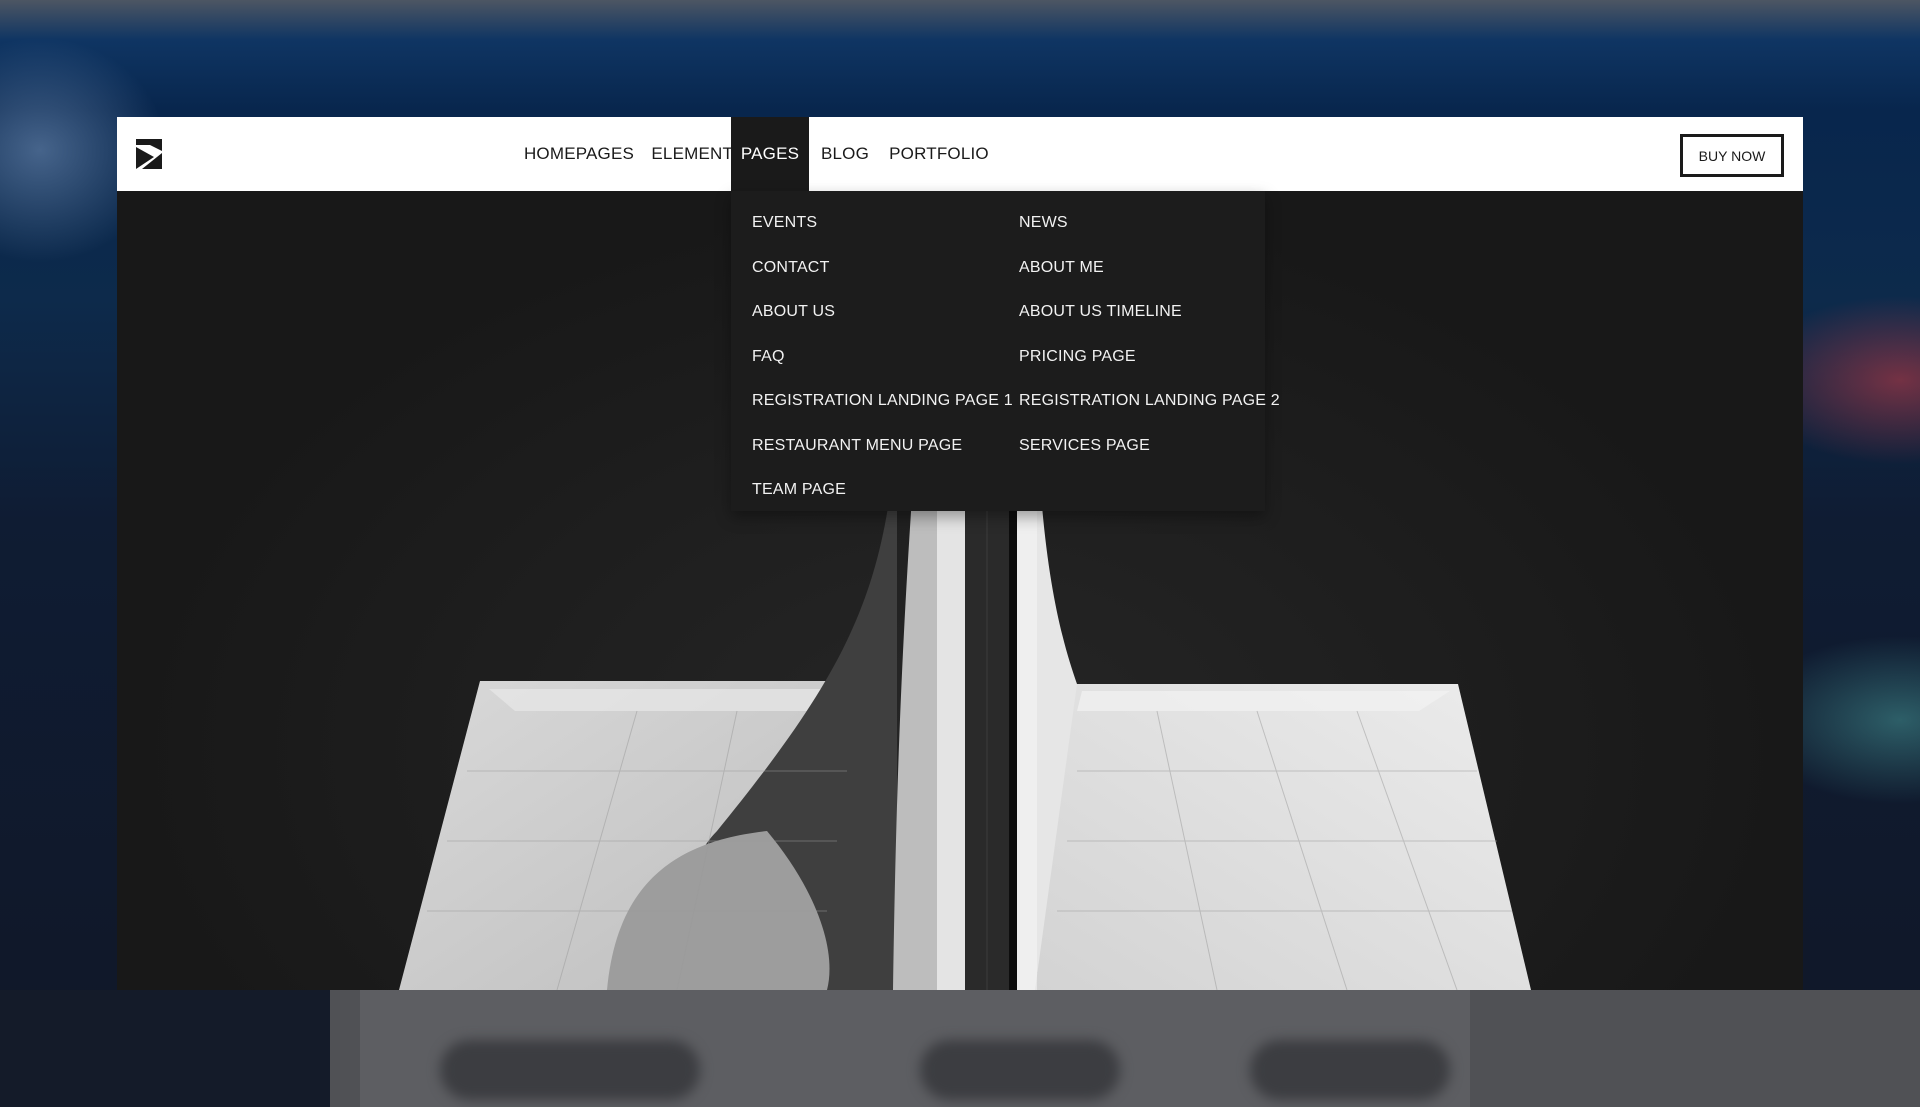 The width and height of the screenshot is (1920, 1107). Describe the element at coordinates (1149, 401) in the screenshot. I see `menu-item-registration-landing-page-2: REGISTRATION LANDING PAGE 2` at that location.